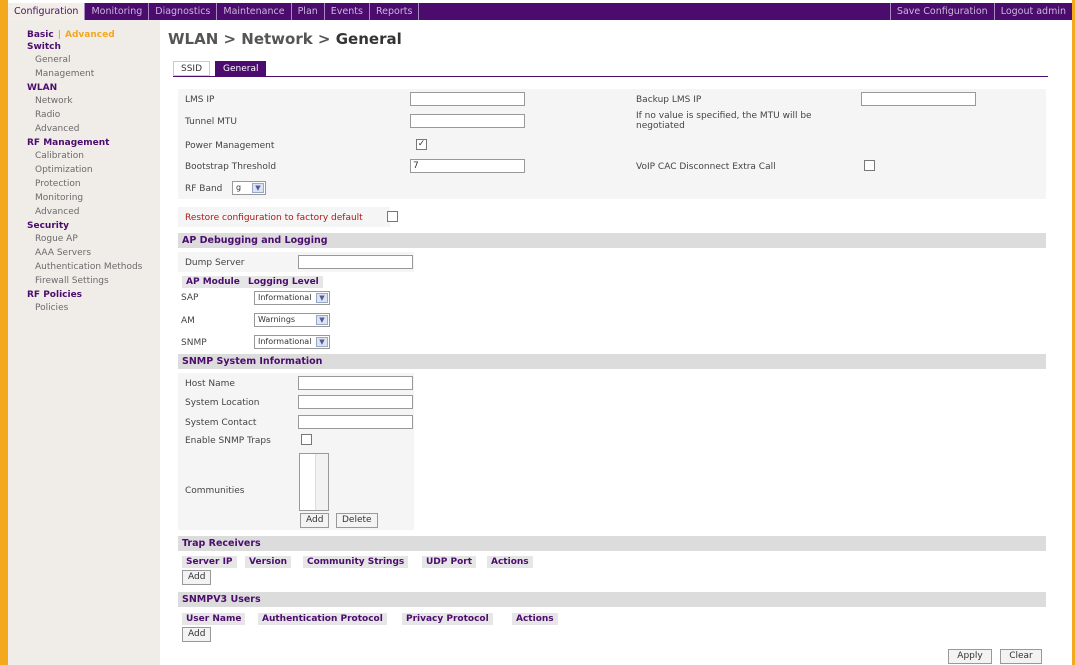 The height and width of the screenshot is (665, 1075). What do you see at coordinates (941, 11) in the screenshot?
I see `save-configuration-link: Save Configuration` at bounding box center [941, 11].